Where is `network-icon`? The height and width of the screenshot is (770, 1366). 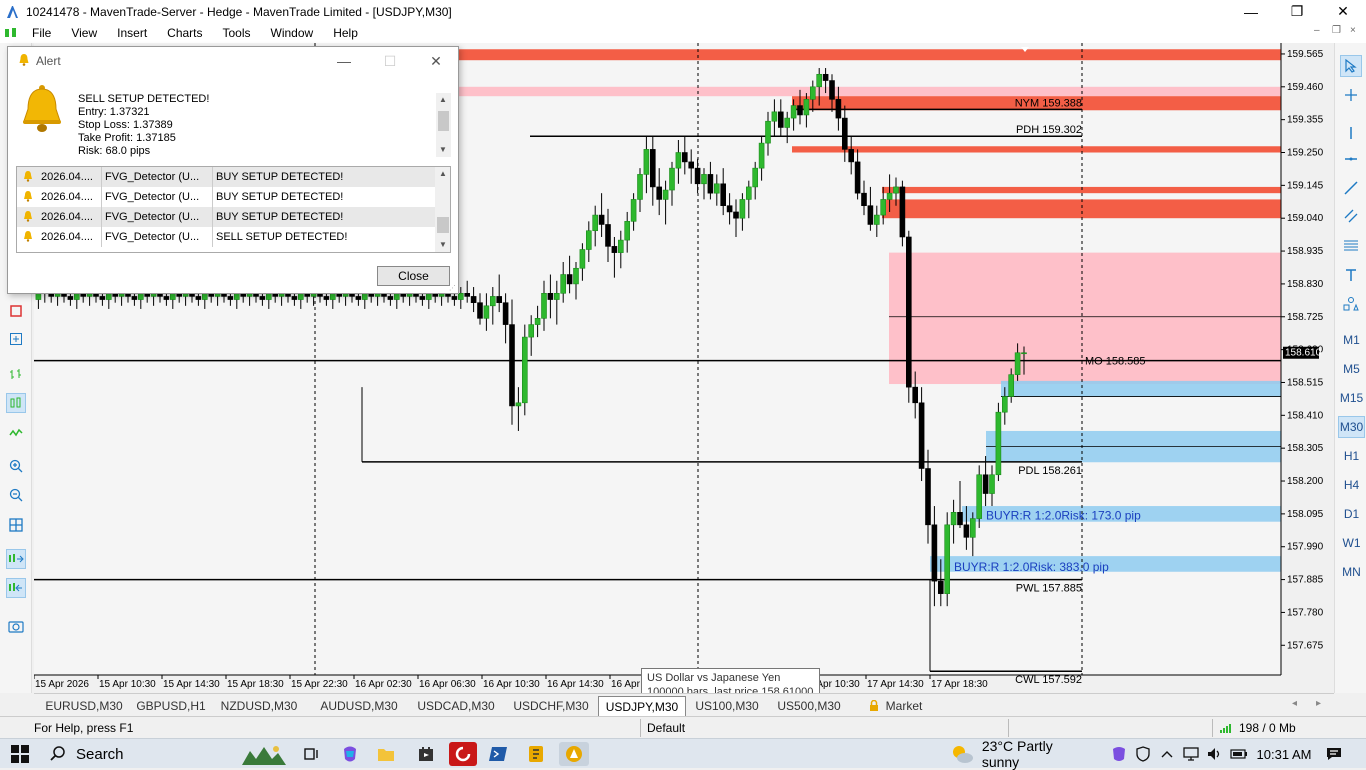 network-icon is located at coordinates (1191, 754).